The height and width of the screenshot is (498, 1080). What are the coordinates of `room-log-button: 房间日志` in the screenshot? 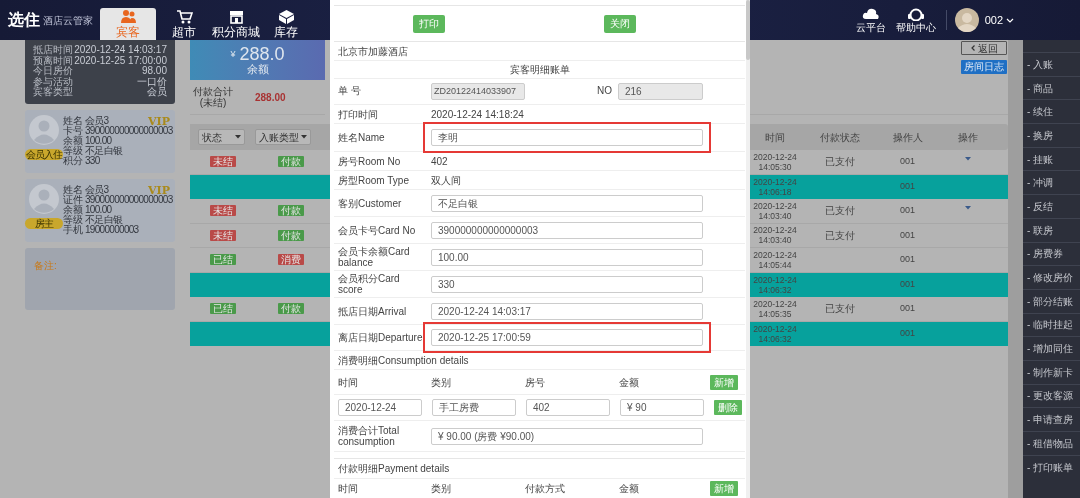 It's located at (984, 67).